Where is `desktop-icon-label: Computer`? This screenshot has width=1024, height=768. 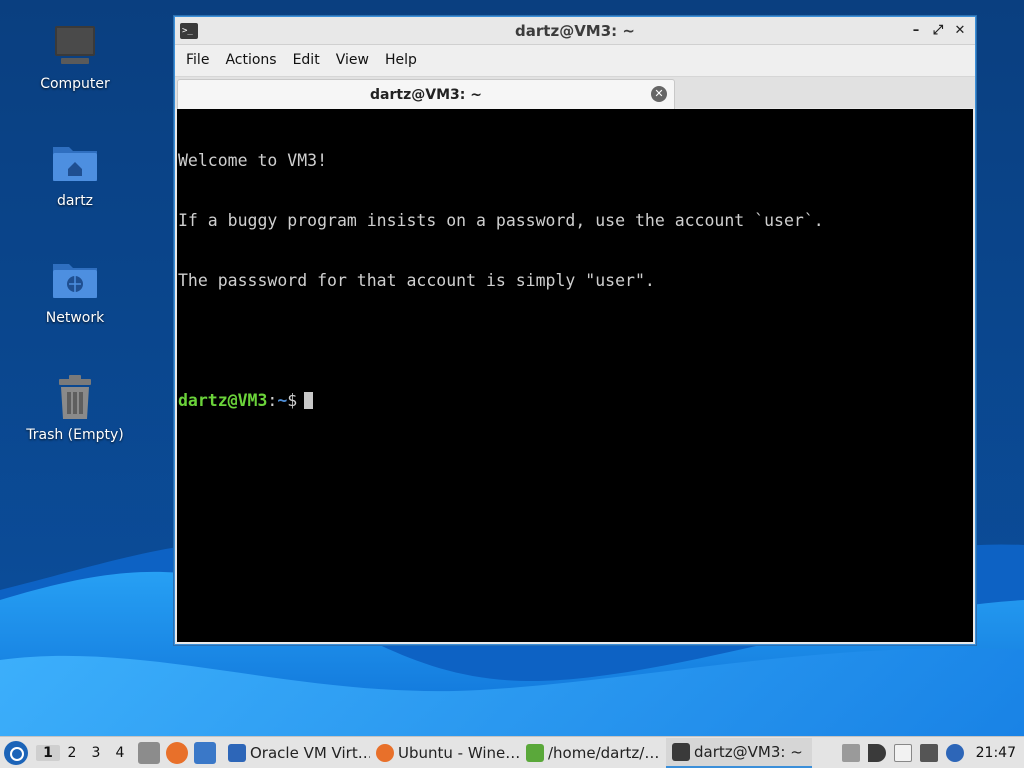 desktop-icon-label: Computer is located at coordinates (75, 84).